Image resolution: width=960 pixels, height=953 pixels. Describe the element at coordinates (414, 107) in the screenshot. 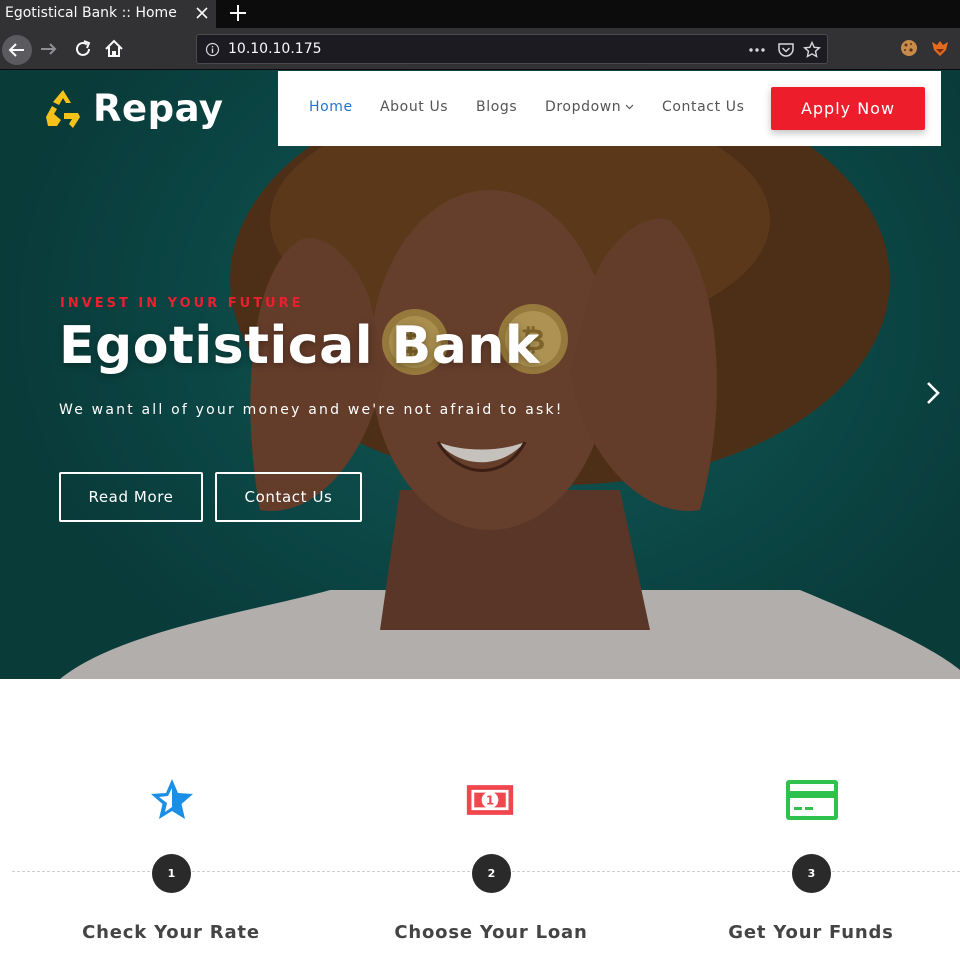

I see `nav-about-us: About Us` at that location.